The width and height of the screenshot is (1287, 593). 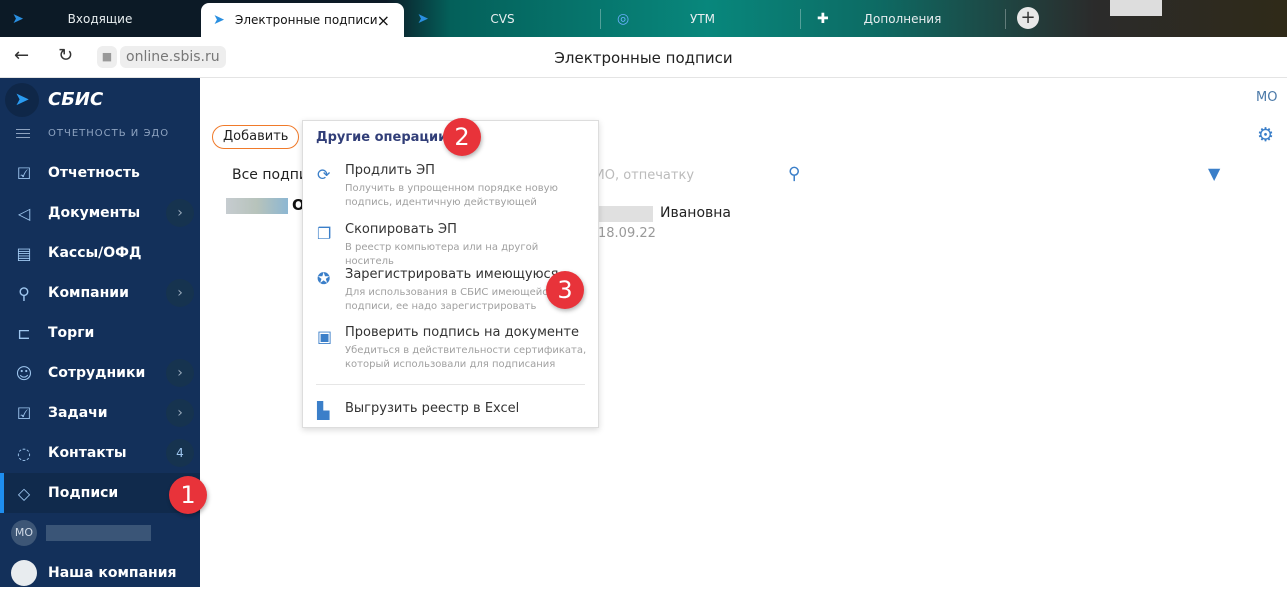 What do you see at coordinates (502, 18) in the screenshot?
I see `tab-cvs: ➤ CVS` at bounding box center [502, 18].